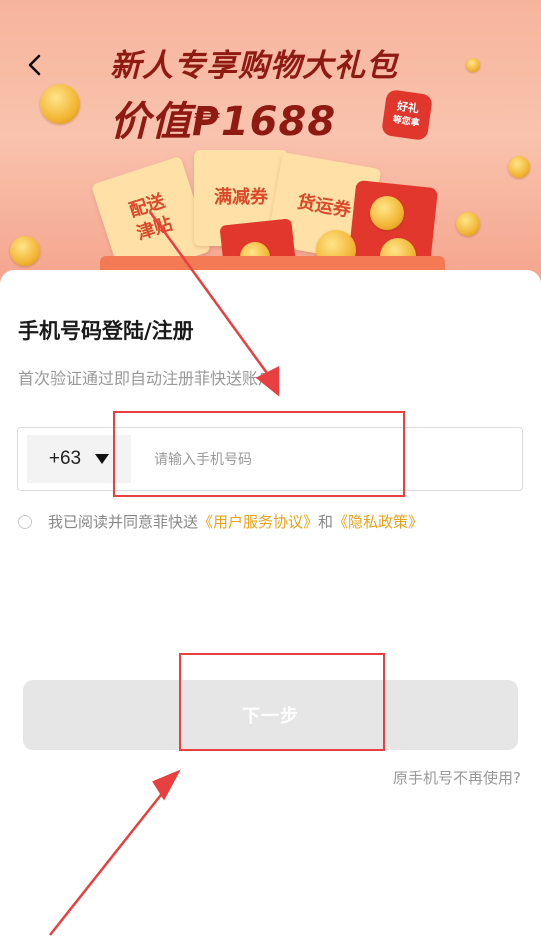 This screenshot has width=541, height=949. I want to click on gift-badge: 好礼 等您拿, so click(407, 115).